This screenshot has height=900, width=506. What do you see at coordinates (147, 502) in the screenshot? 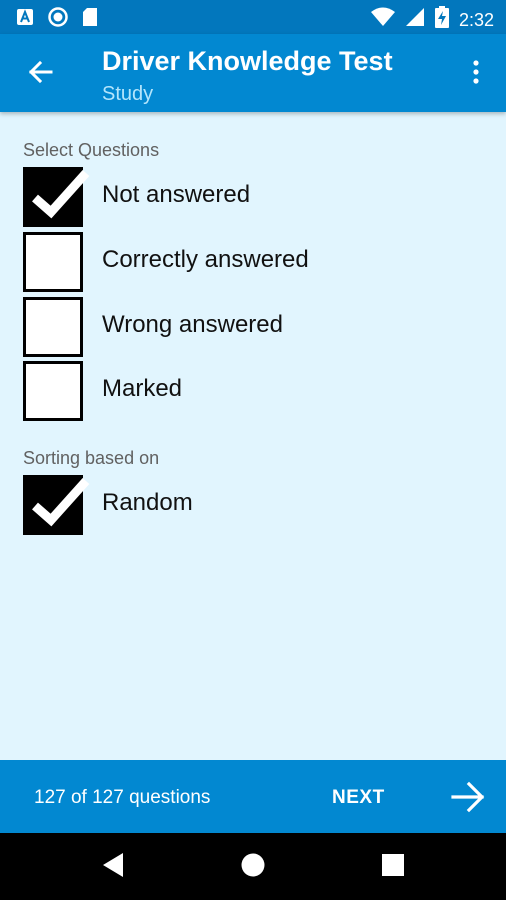
I see `checkbox-label: Random` at bounding box center [147, 502].